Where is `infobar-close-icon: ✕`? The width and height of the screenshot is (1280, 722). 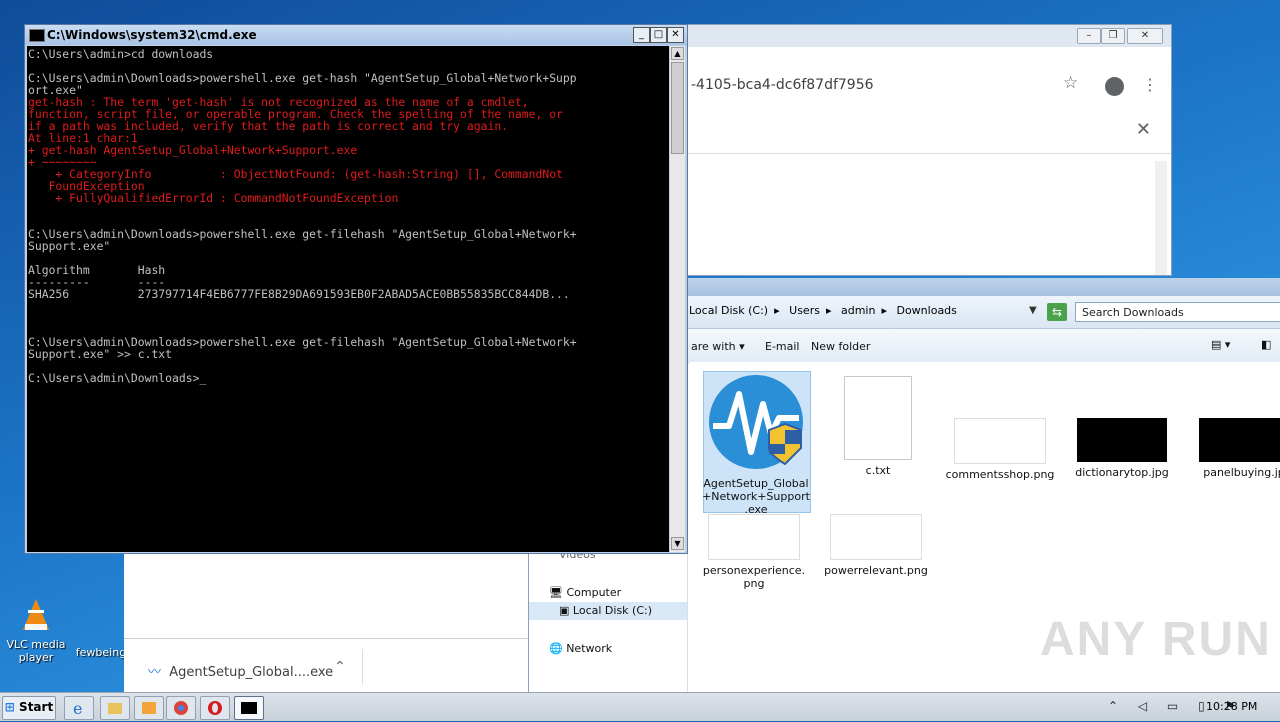 infobar-close-icon: ✕ is located at coordinates (1143, 129).